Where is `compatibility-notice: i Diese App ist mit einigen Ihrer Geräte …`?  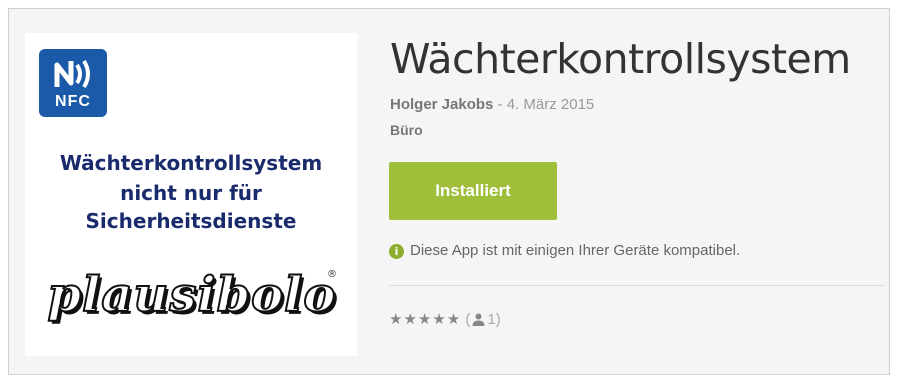 compatibility-notice: i Diese App ist mit einigen Ihrer Geräte … is located at coordinates (564, 250).